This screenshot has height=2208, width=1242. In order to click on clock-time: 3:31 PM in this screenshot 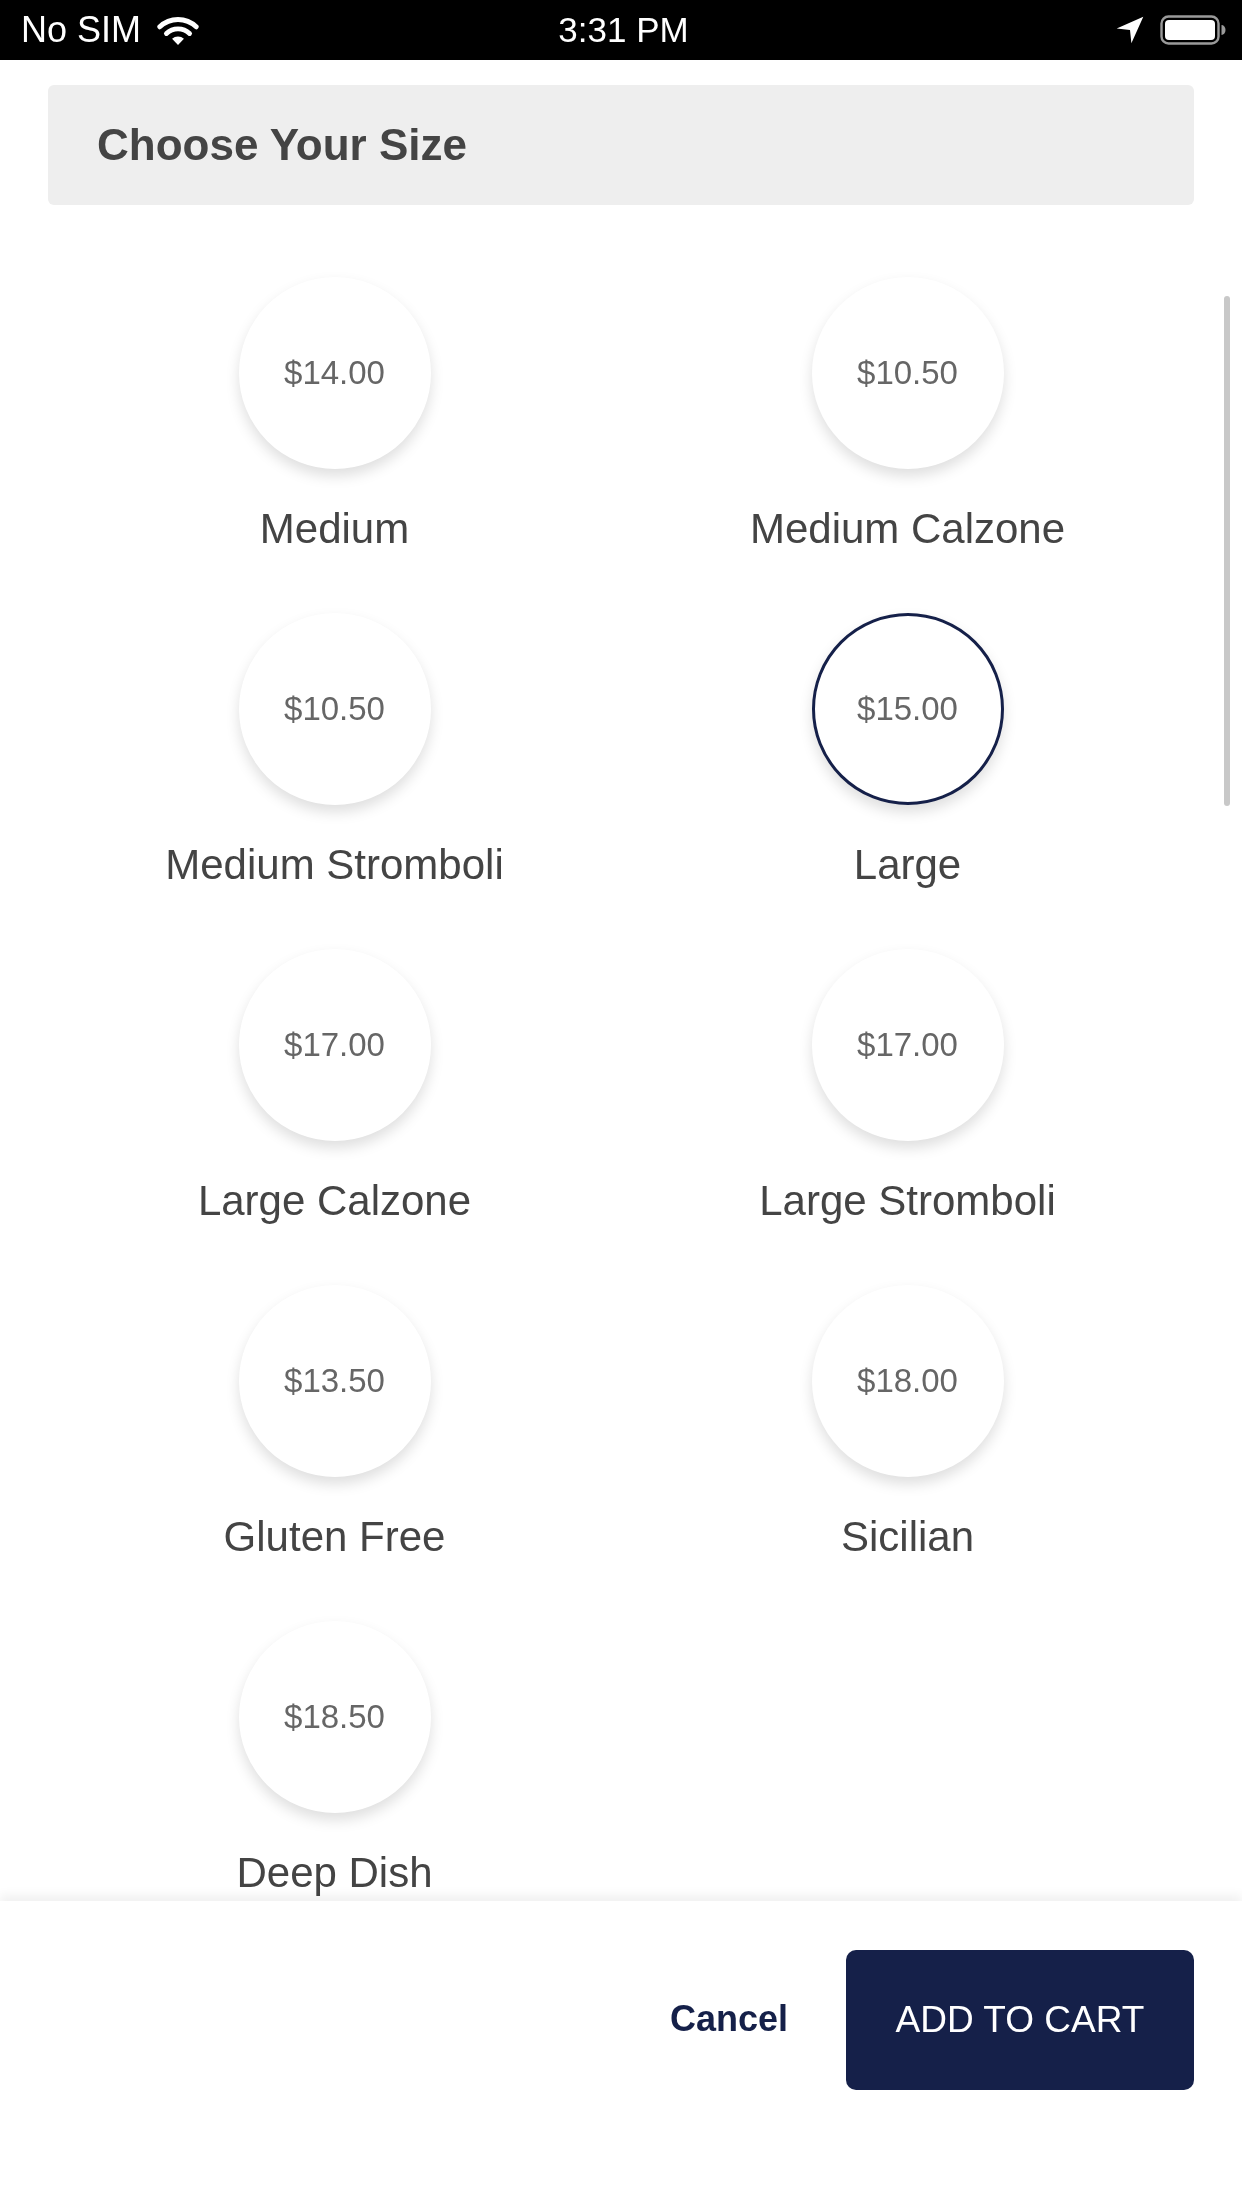, I will do `click(623, 30)`.